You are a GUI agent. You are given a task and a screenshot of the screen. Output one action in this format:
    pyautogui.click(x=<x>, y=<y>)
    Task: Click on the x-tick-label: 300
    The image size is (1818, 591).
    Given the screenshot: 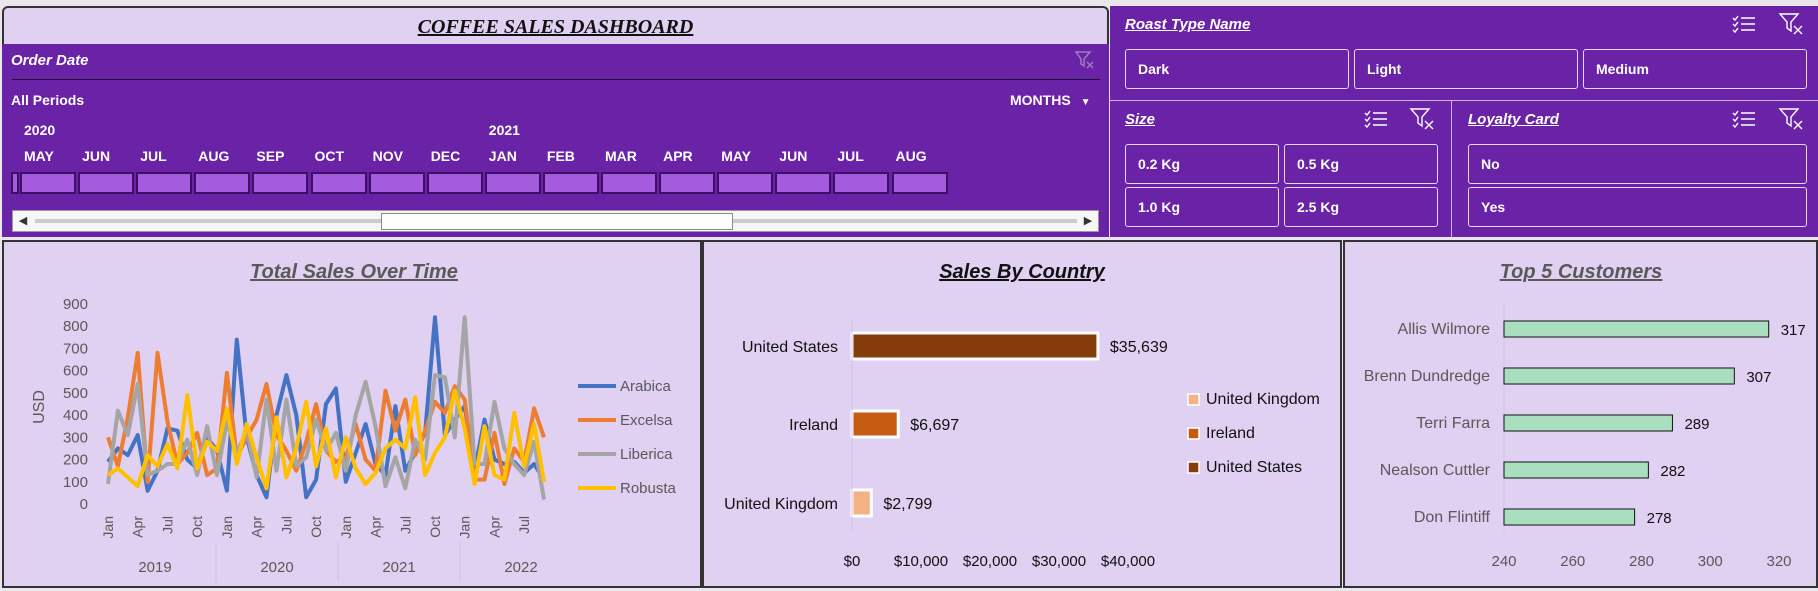 What is the action you would take?
    pyautogui.click(x=1710, y=561)
    